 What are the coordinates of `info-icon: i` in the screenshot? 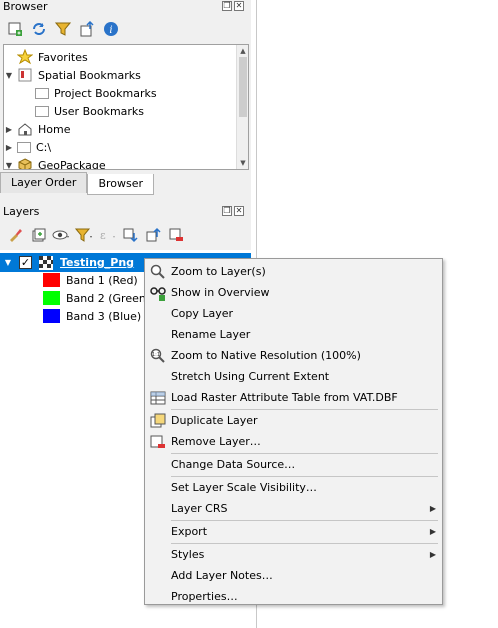 It's located at (111, 29).